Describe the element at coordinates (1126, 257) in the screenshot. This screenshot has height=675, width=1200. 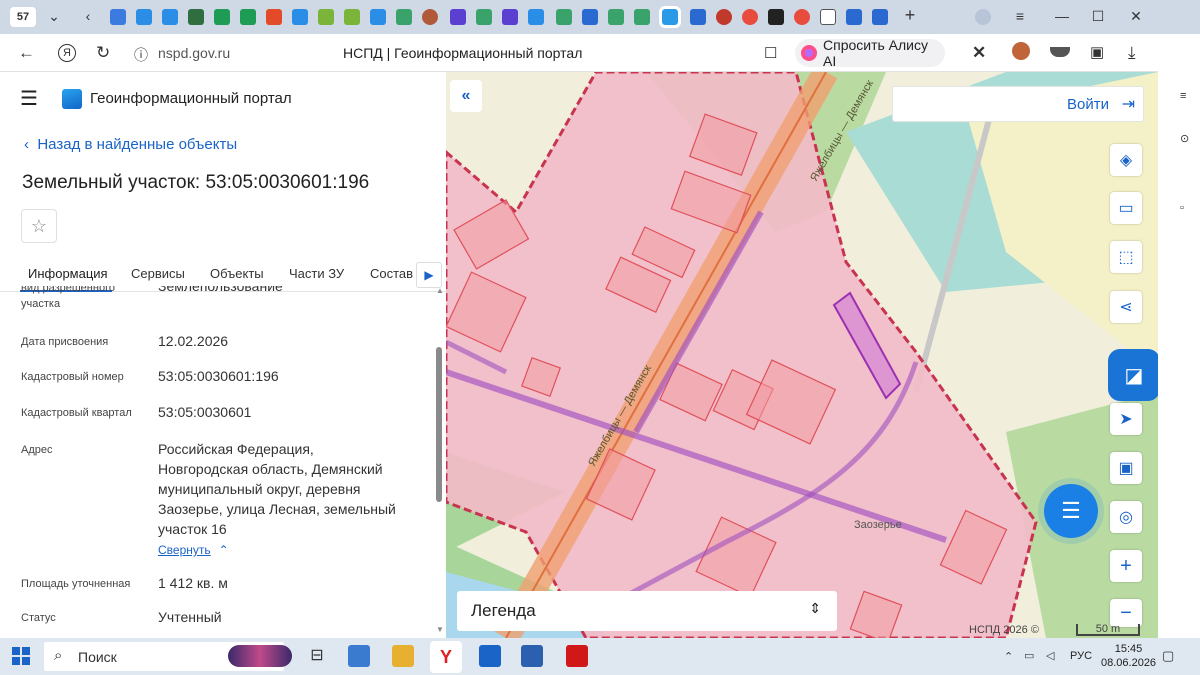
I see `select-area-icon: ⬚` at that location.